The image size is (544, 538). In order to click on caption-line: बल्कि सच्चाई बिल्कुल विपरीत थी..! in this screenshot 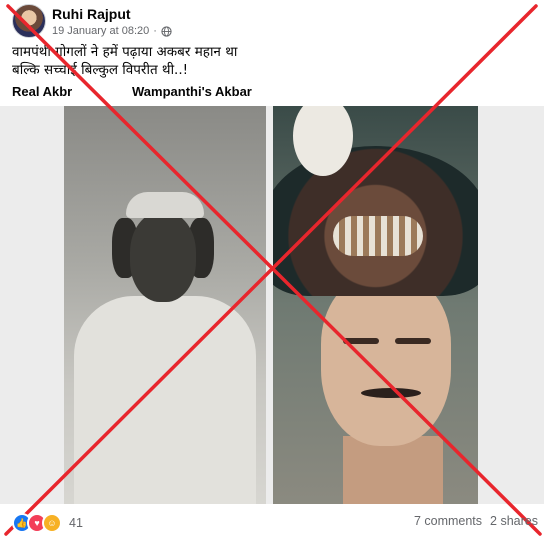, I will do `click(100, 70)`.